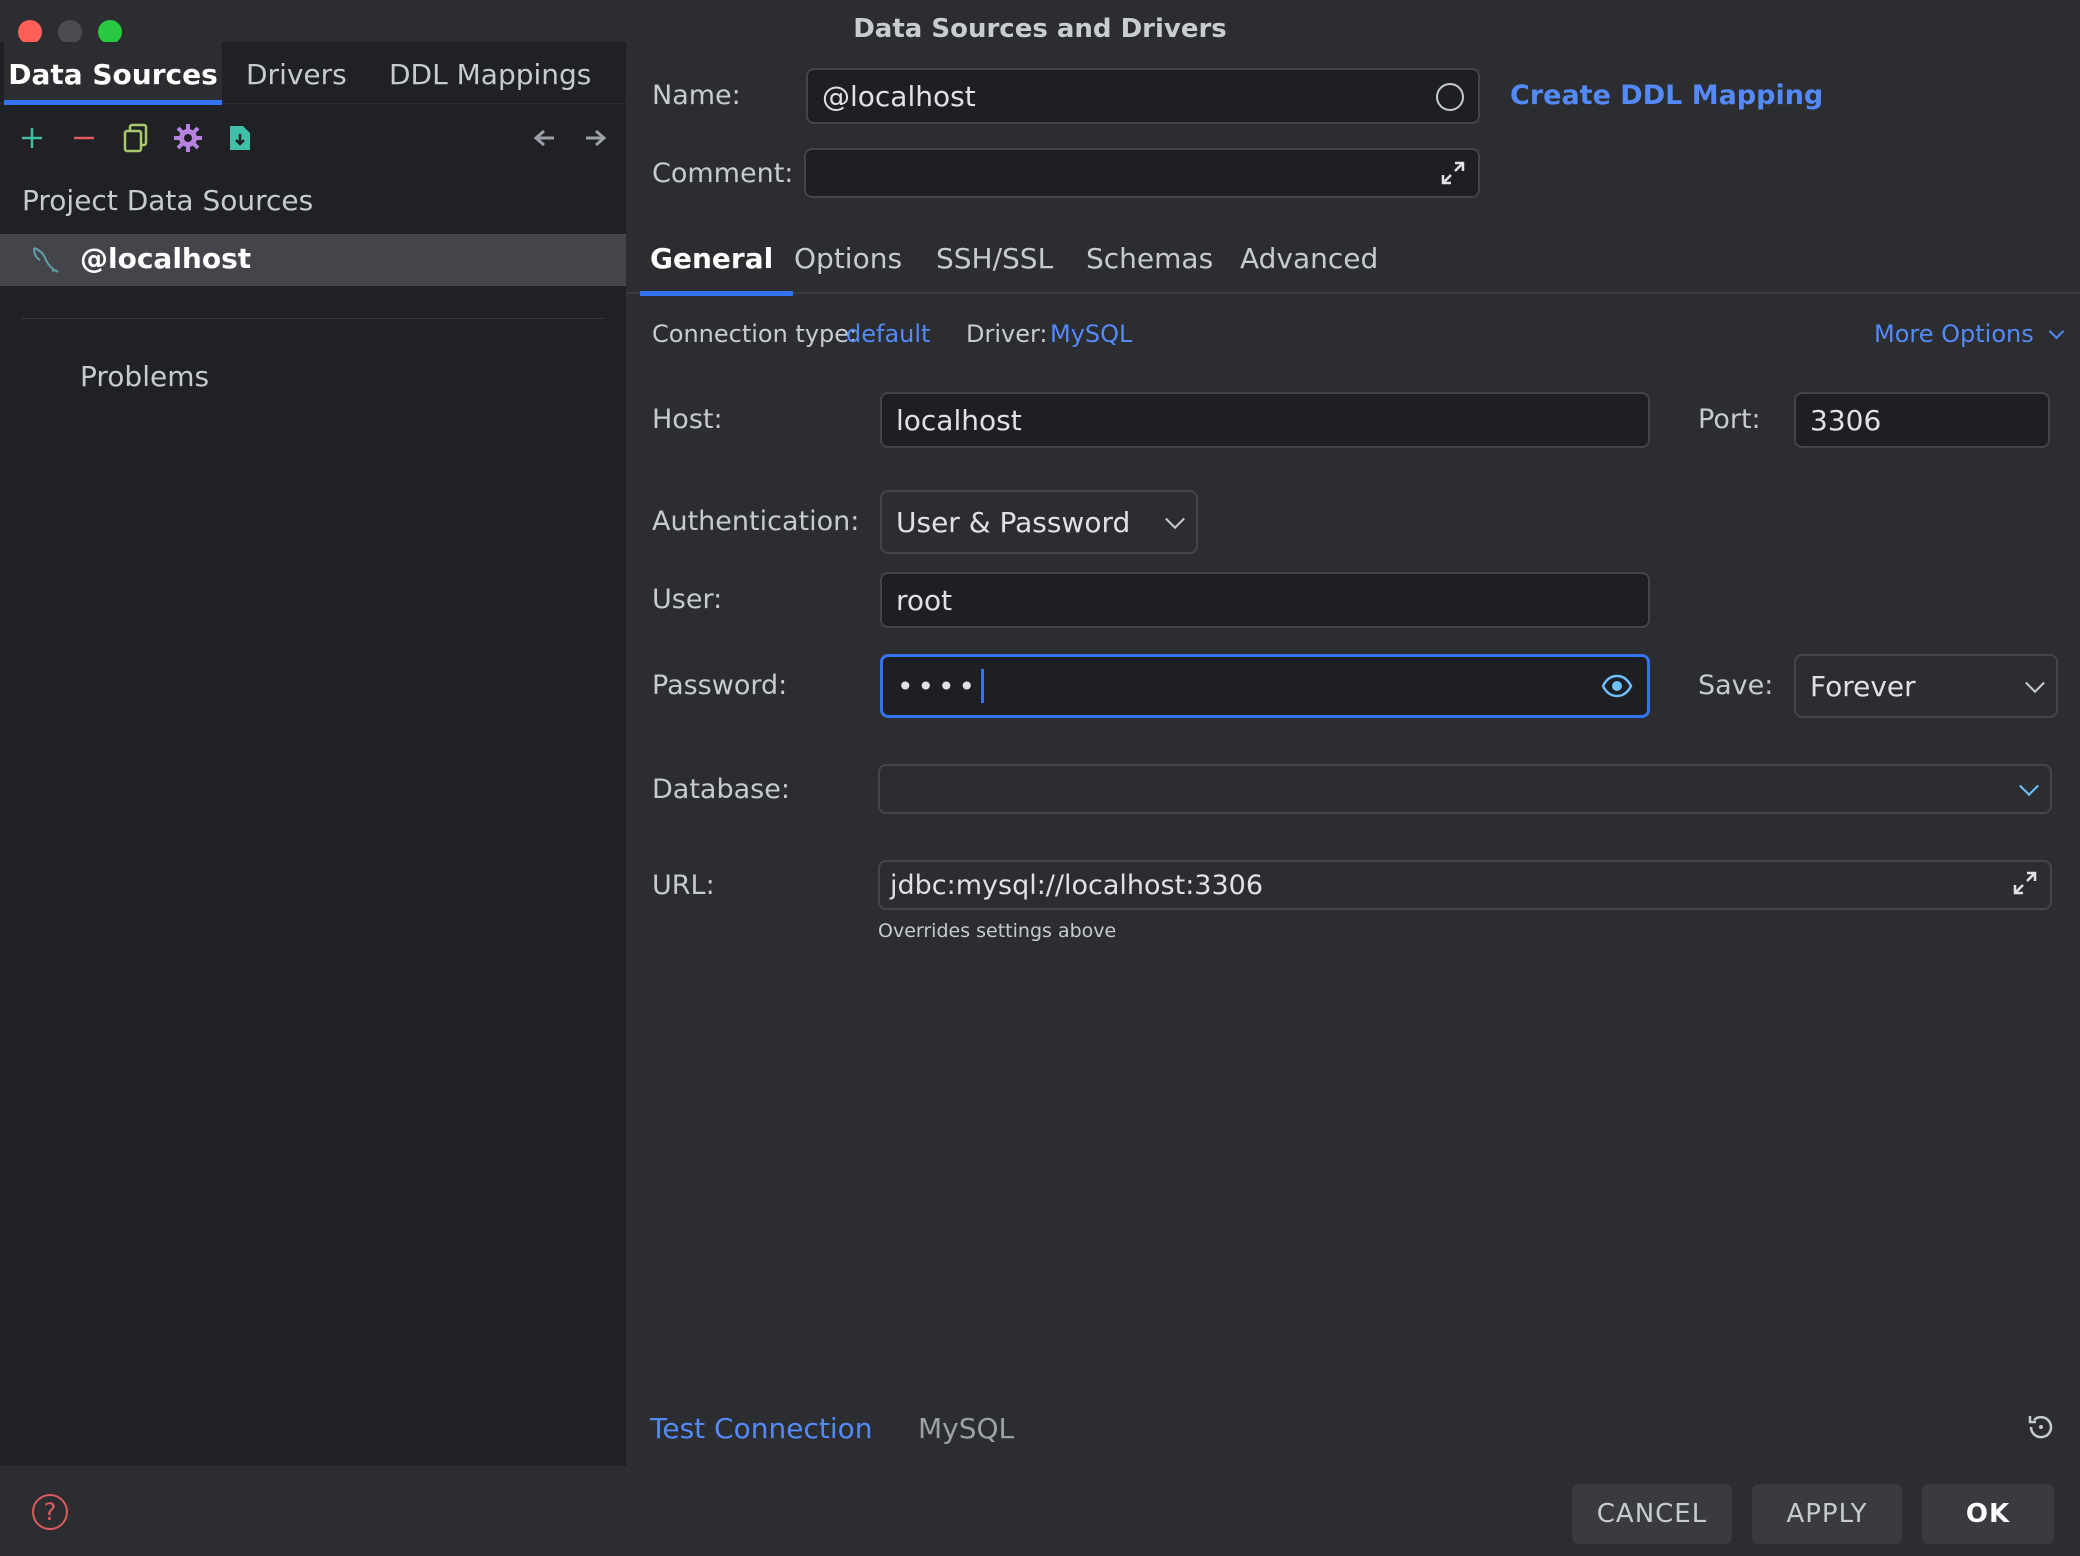  Describe the element at coordinates (313, 260) in the screenshot. I see `data-source-item-localhost: @localhost` at that location.